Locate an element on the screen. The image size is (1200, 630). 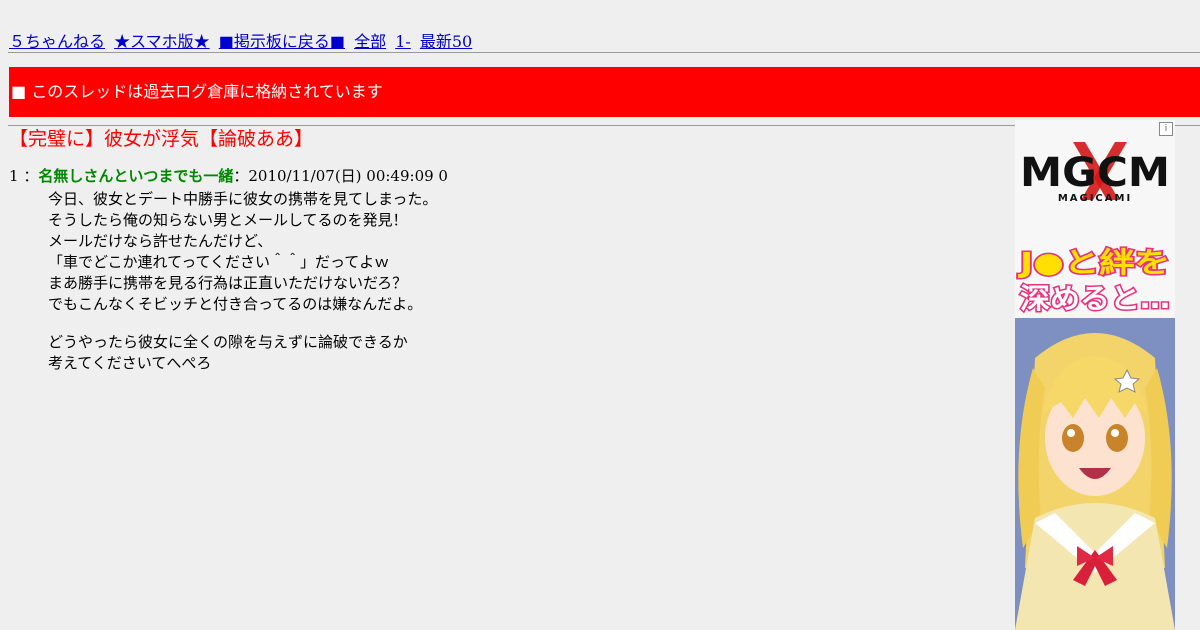
top-navigation: ５ちゃんねる ★スマホ版★ ■掲示板に戻る■ 全部 1- 最新50 is located at coordinates (242, 42).